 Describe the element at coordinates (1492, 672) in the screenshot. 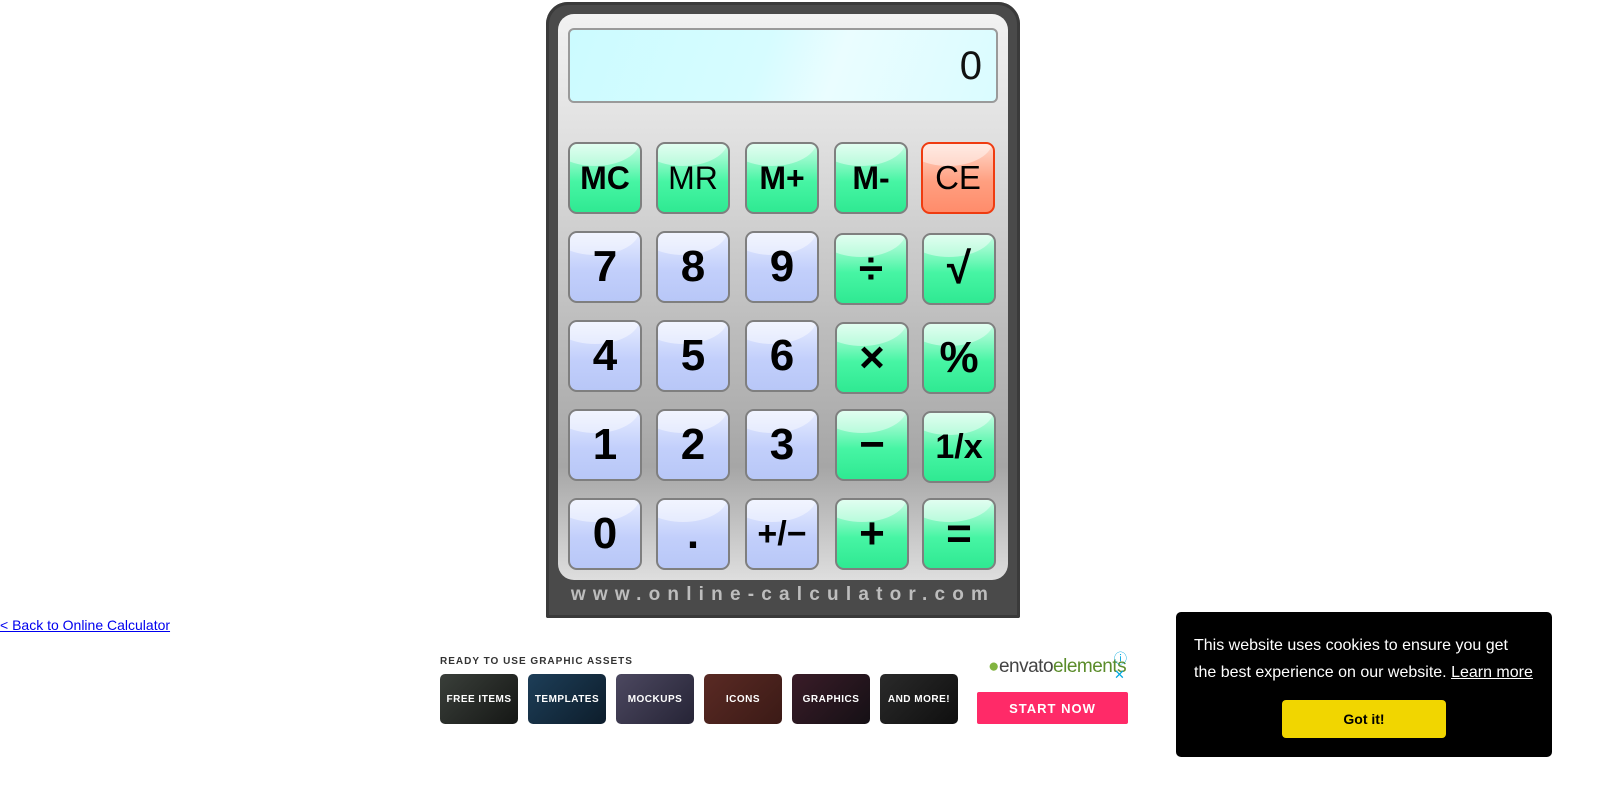

I see `learn-more-link: Learn more` at that location.